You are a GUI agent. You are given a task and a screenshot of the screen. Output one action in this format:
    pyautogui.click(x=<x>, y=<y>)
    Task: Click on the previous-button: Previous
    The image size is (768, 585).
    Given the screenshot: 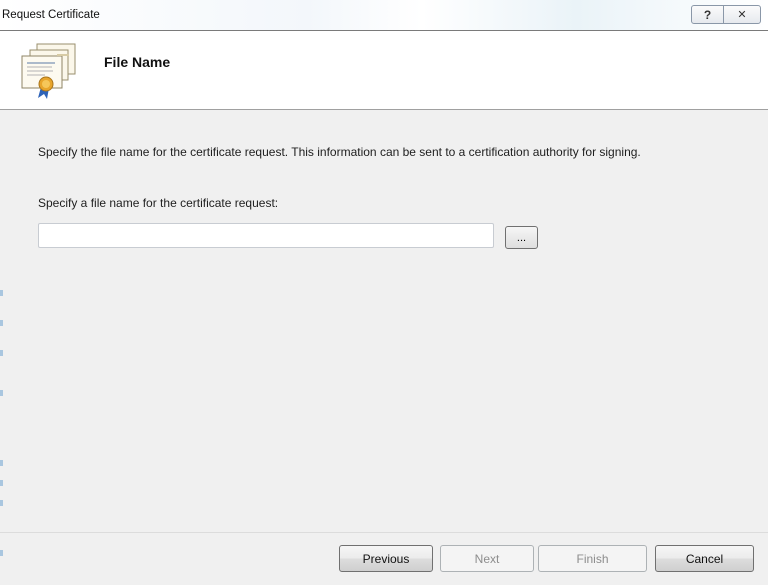 What is the action you would take?
    pyautogui.click(x=386, y=558)
    